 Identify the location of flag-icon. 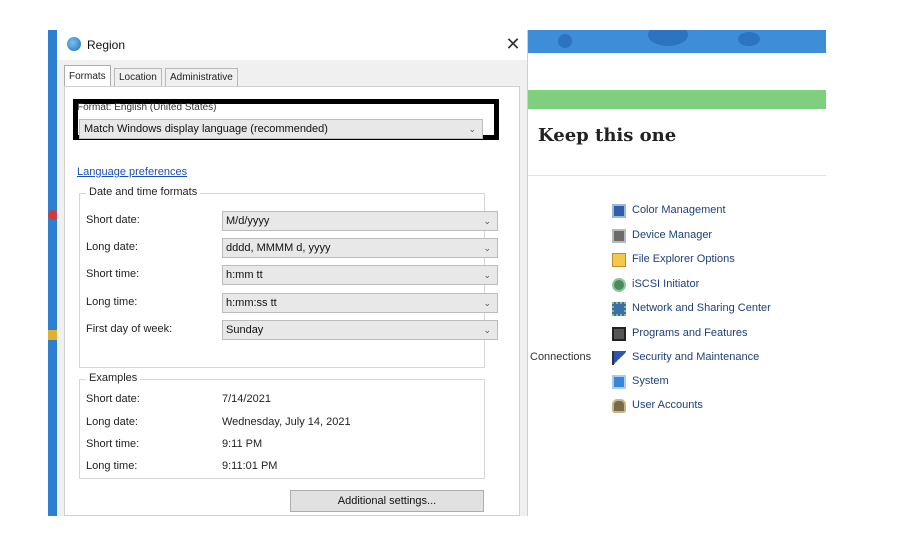
(619, 358).